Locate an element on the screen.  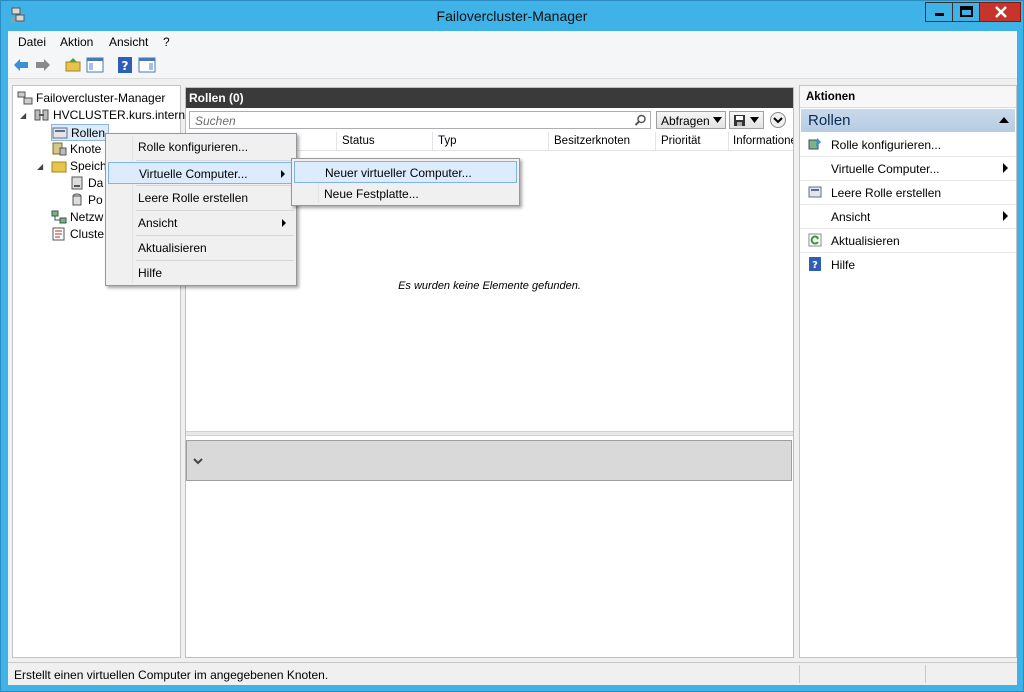
action-ansicht: Ansicht is located at coordinates (908, 217).